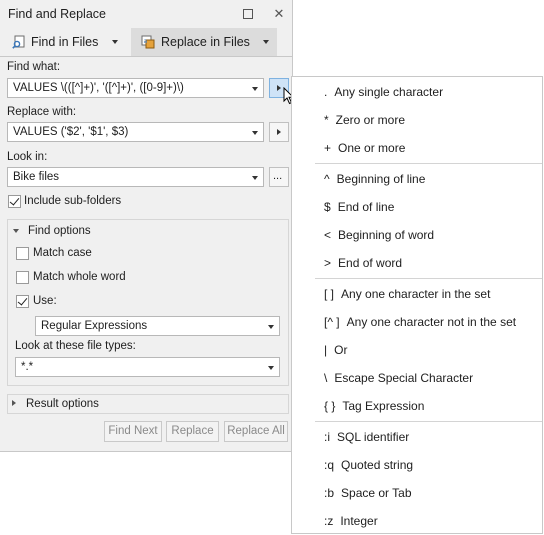 Image resolution: width=544 pixels, height=535 pixels. I want to click on find-next-button: Find Next, so click(133, 431).